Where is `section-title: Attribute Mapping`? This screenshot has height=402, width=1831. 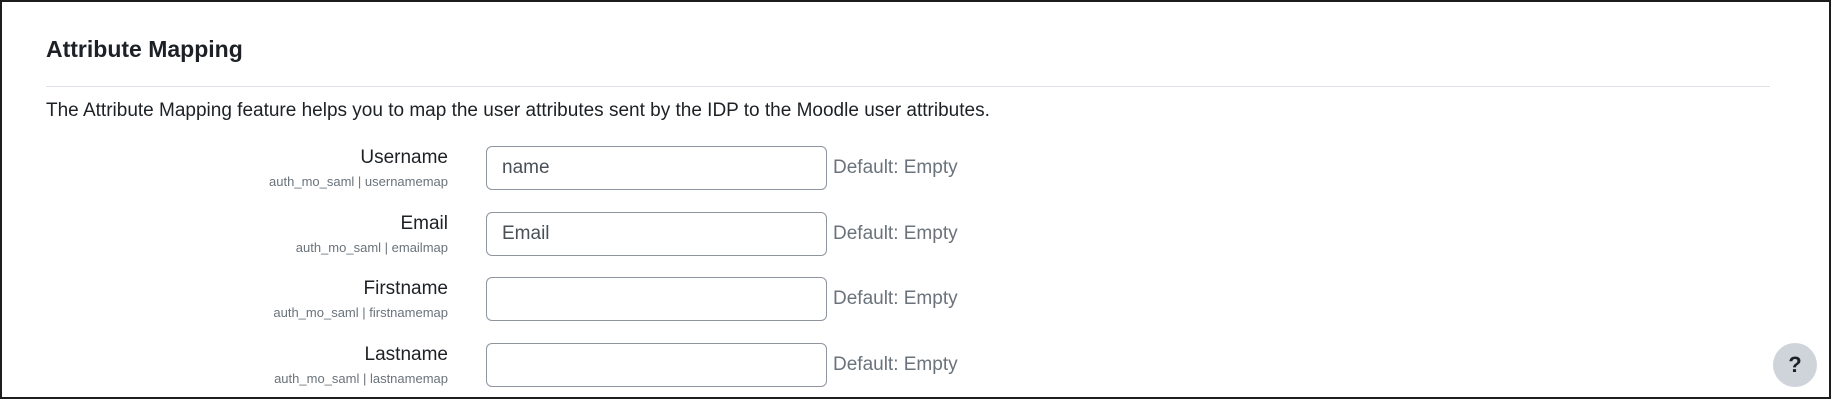 section-title: Attribute Mapping is located at coordinates (144, 49).